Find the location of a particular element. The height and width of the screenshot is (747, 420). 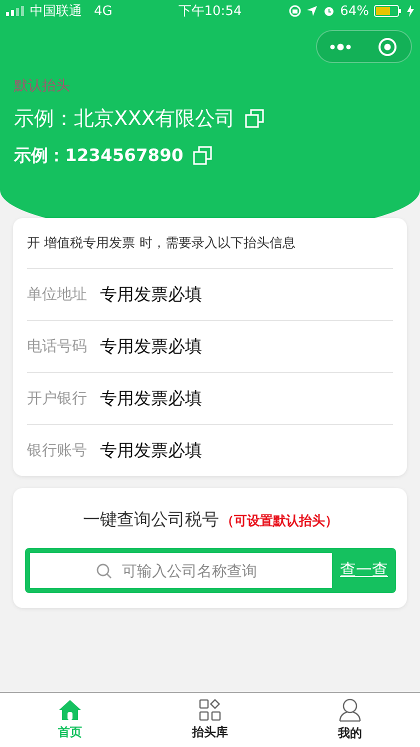

notice-text: 开 增值税专用发票 时，需要录入以下抬头信息 is located at coordinates (210, 243).